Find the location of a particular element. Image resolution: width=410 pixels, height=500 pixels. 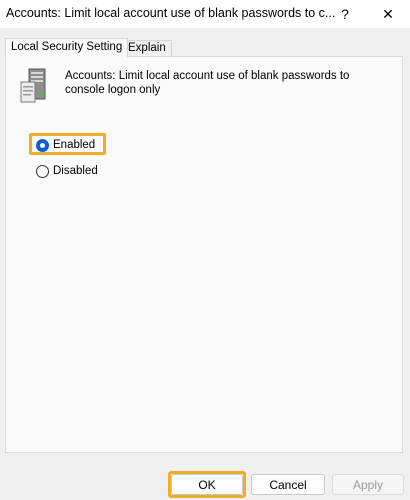

server-policy-icon is located at coordinates (33, 85).